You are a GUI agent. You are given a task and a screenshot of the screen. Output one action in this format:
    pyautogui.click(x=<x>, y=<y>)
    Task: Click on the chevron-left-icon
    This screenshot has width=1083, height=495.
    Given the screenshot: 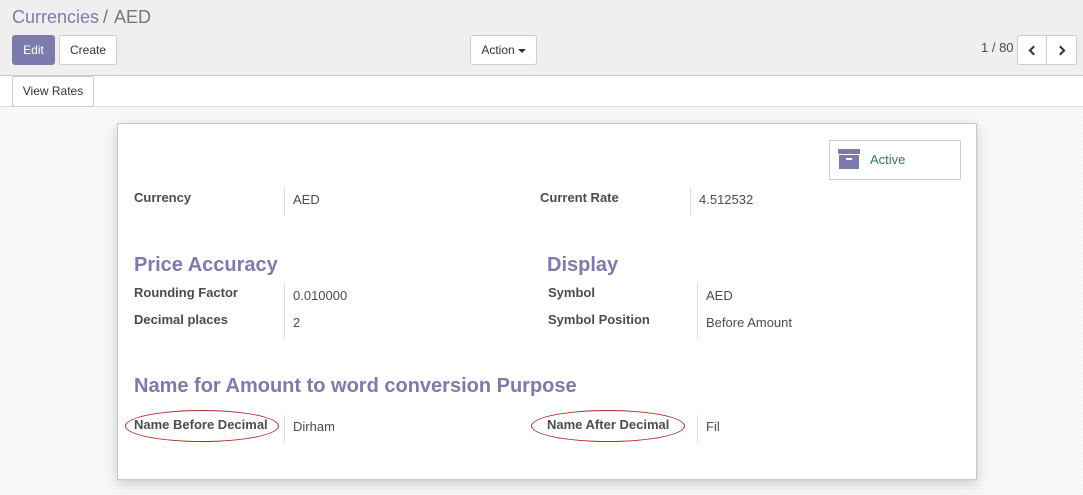 What is the action you would take?
    pyautogui.click(x=1033, y=50)
    